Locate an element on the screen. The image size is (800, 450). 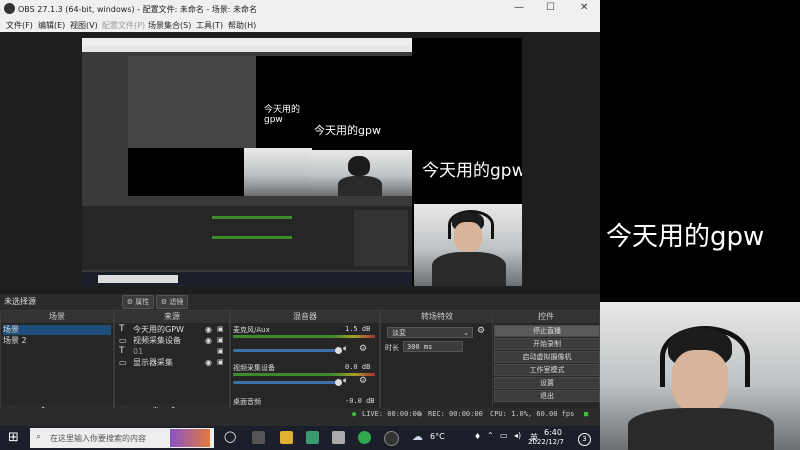
task-view-icon: ◯ is located at coordinates (230, 436).